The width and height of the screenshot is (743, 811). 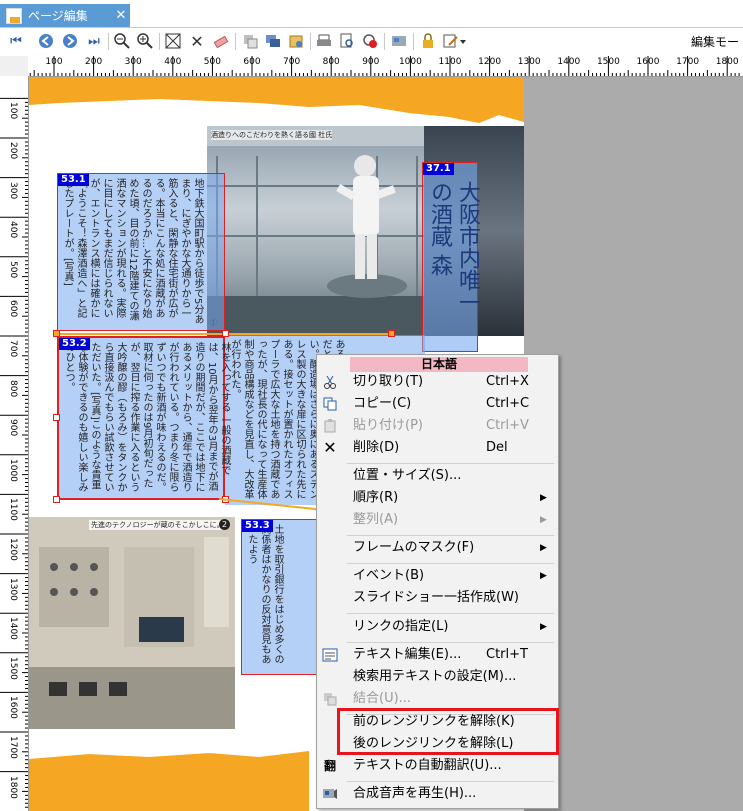 I want to click on zoom-out-icon, so click(x=122, y=41).